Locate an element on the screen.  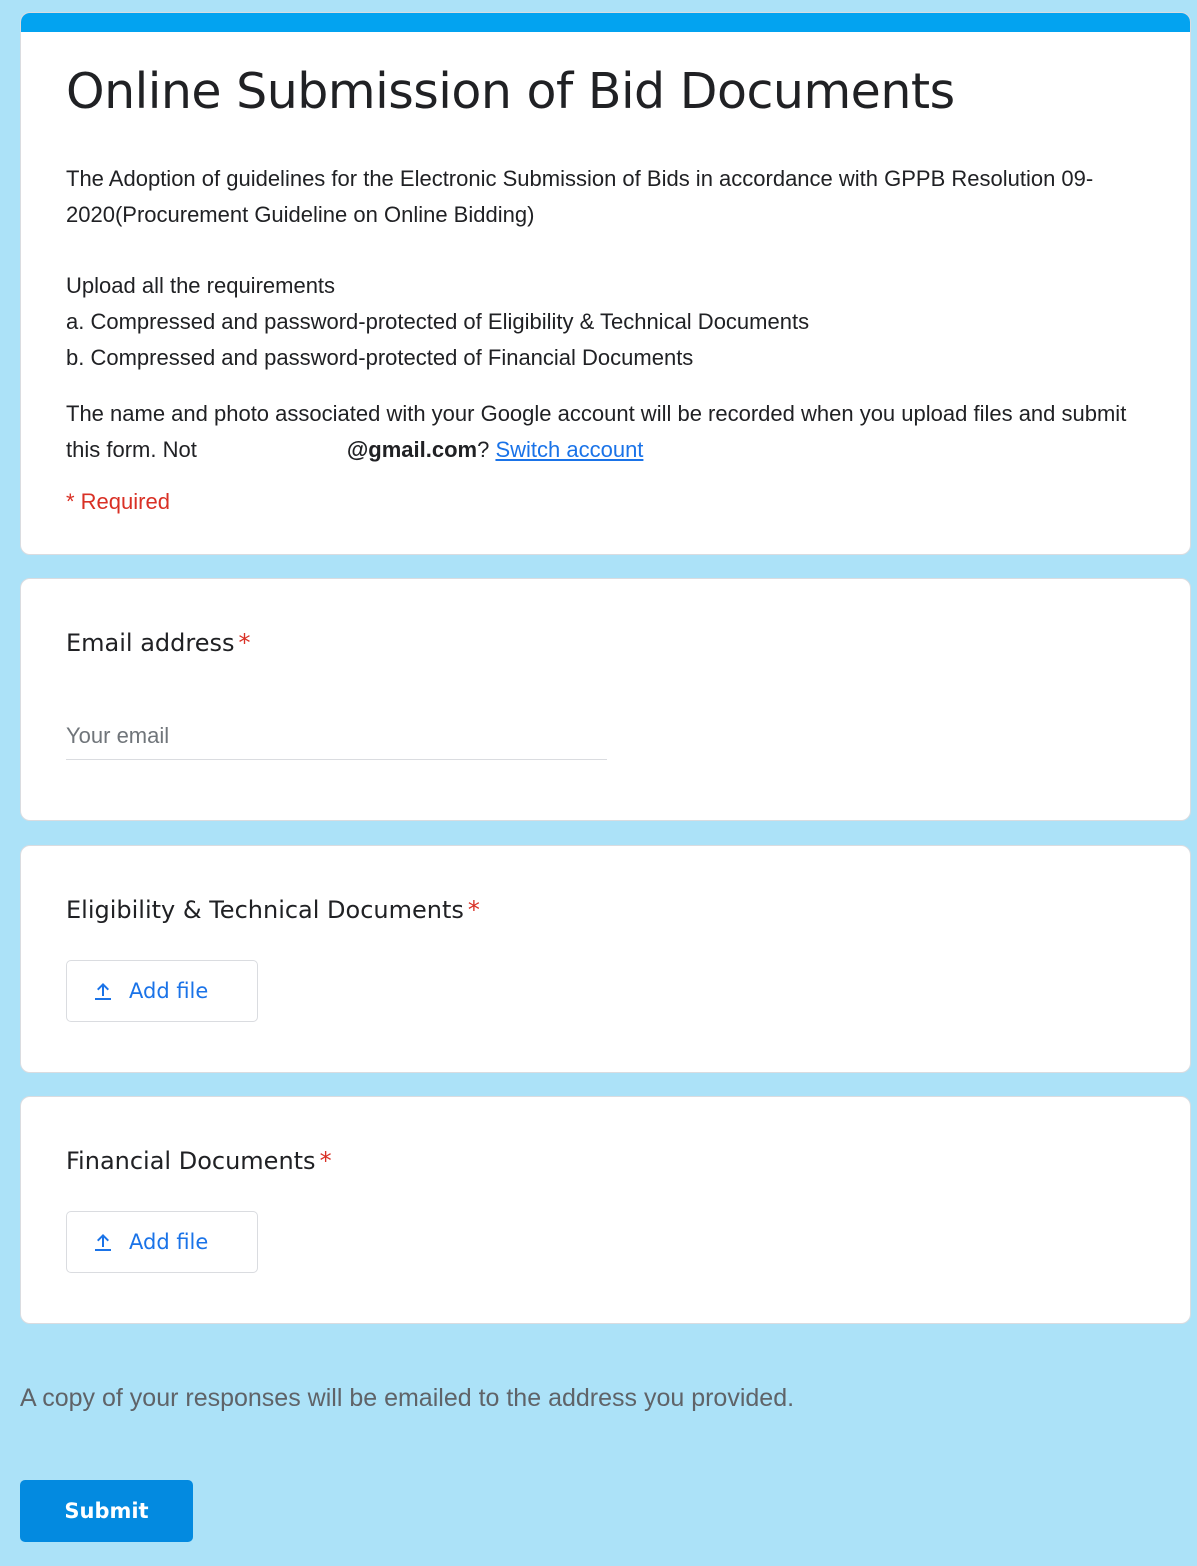
account-email: @gmail.com is located at coordinates (412, 449).